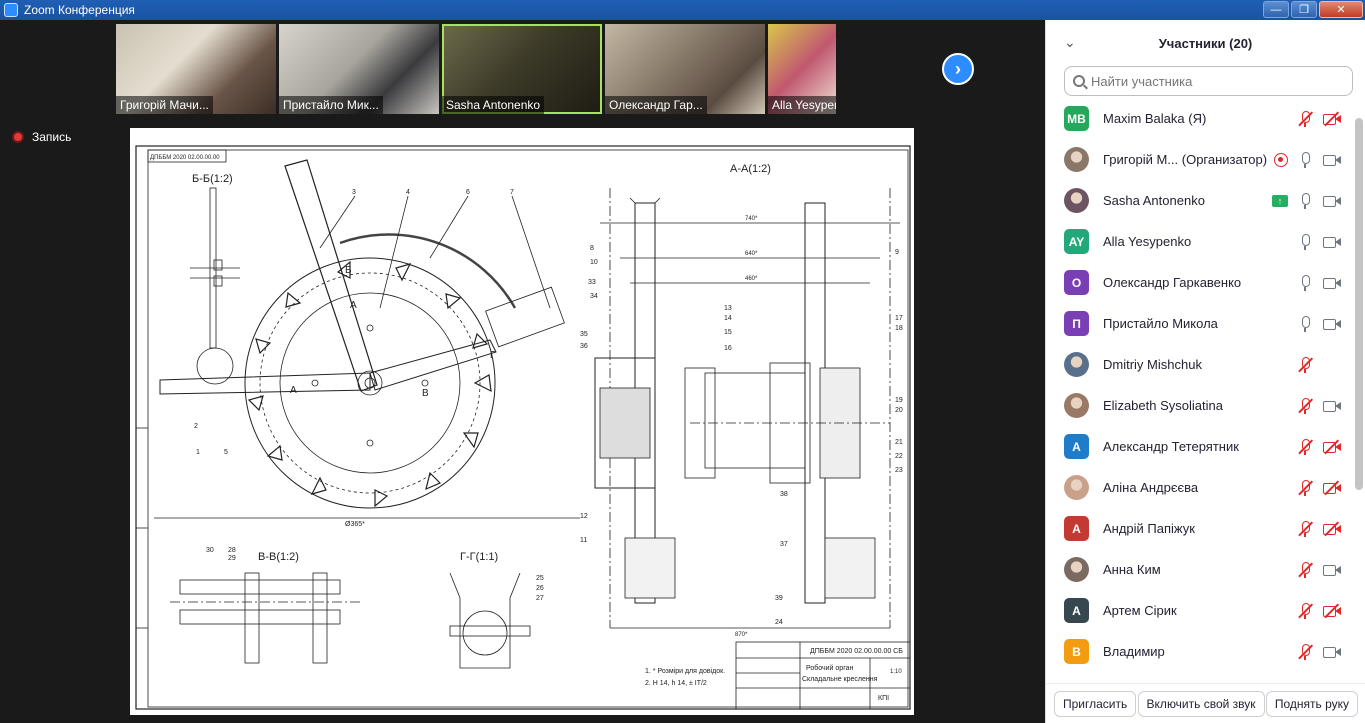 This screenshot has height=723, width=1365. Describe the element at coordinates (1149, 528) in the screenshot. I see `participant-name: Андрій Папіжук` at that location.